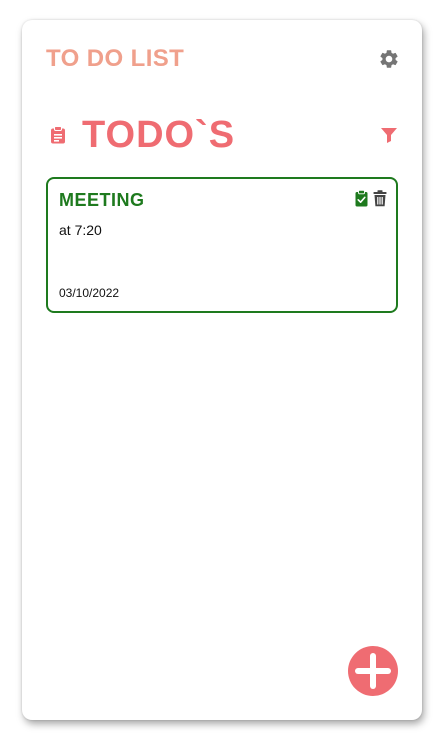 The height and width of the screenshot is (740, 443). I want to click on filter-icon, so click(389, 135).